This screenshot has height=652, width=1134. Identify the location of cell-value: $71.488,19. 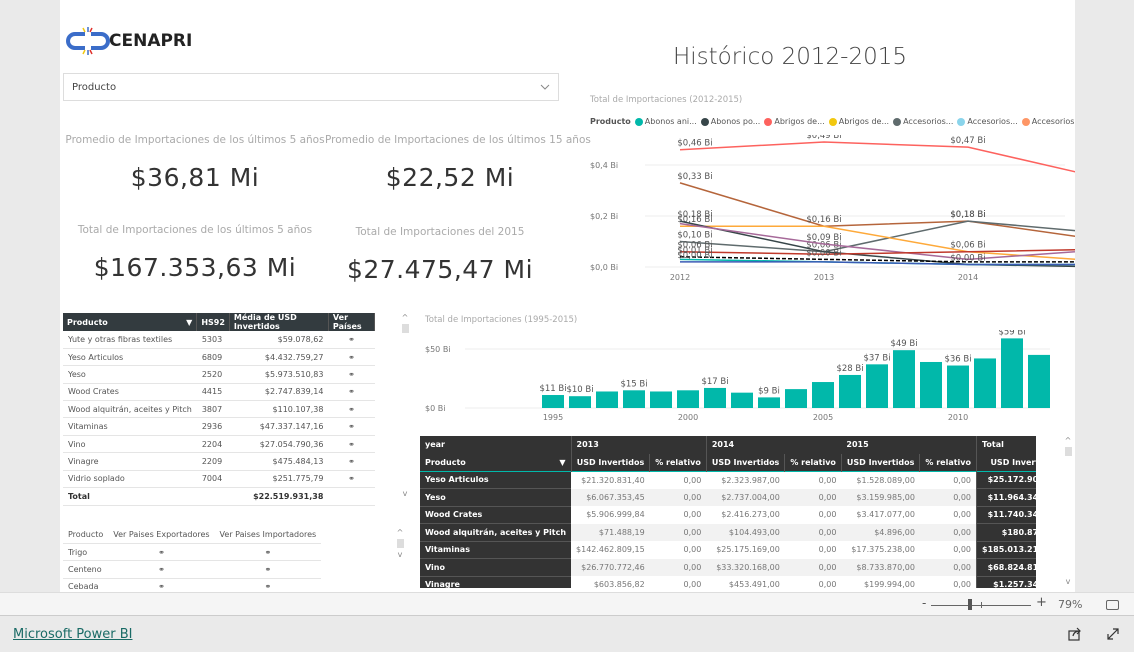
(610, 532).